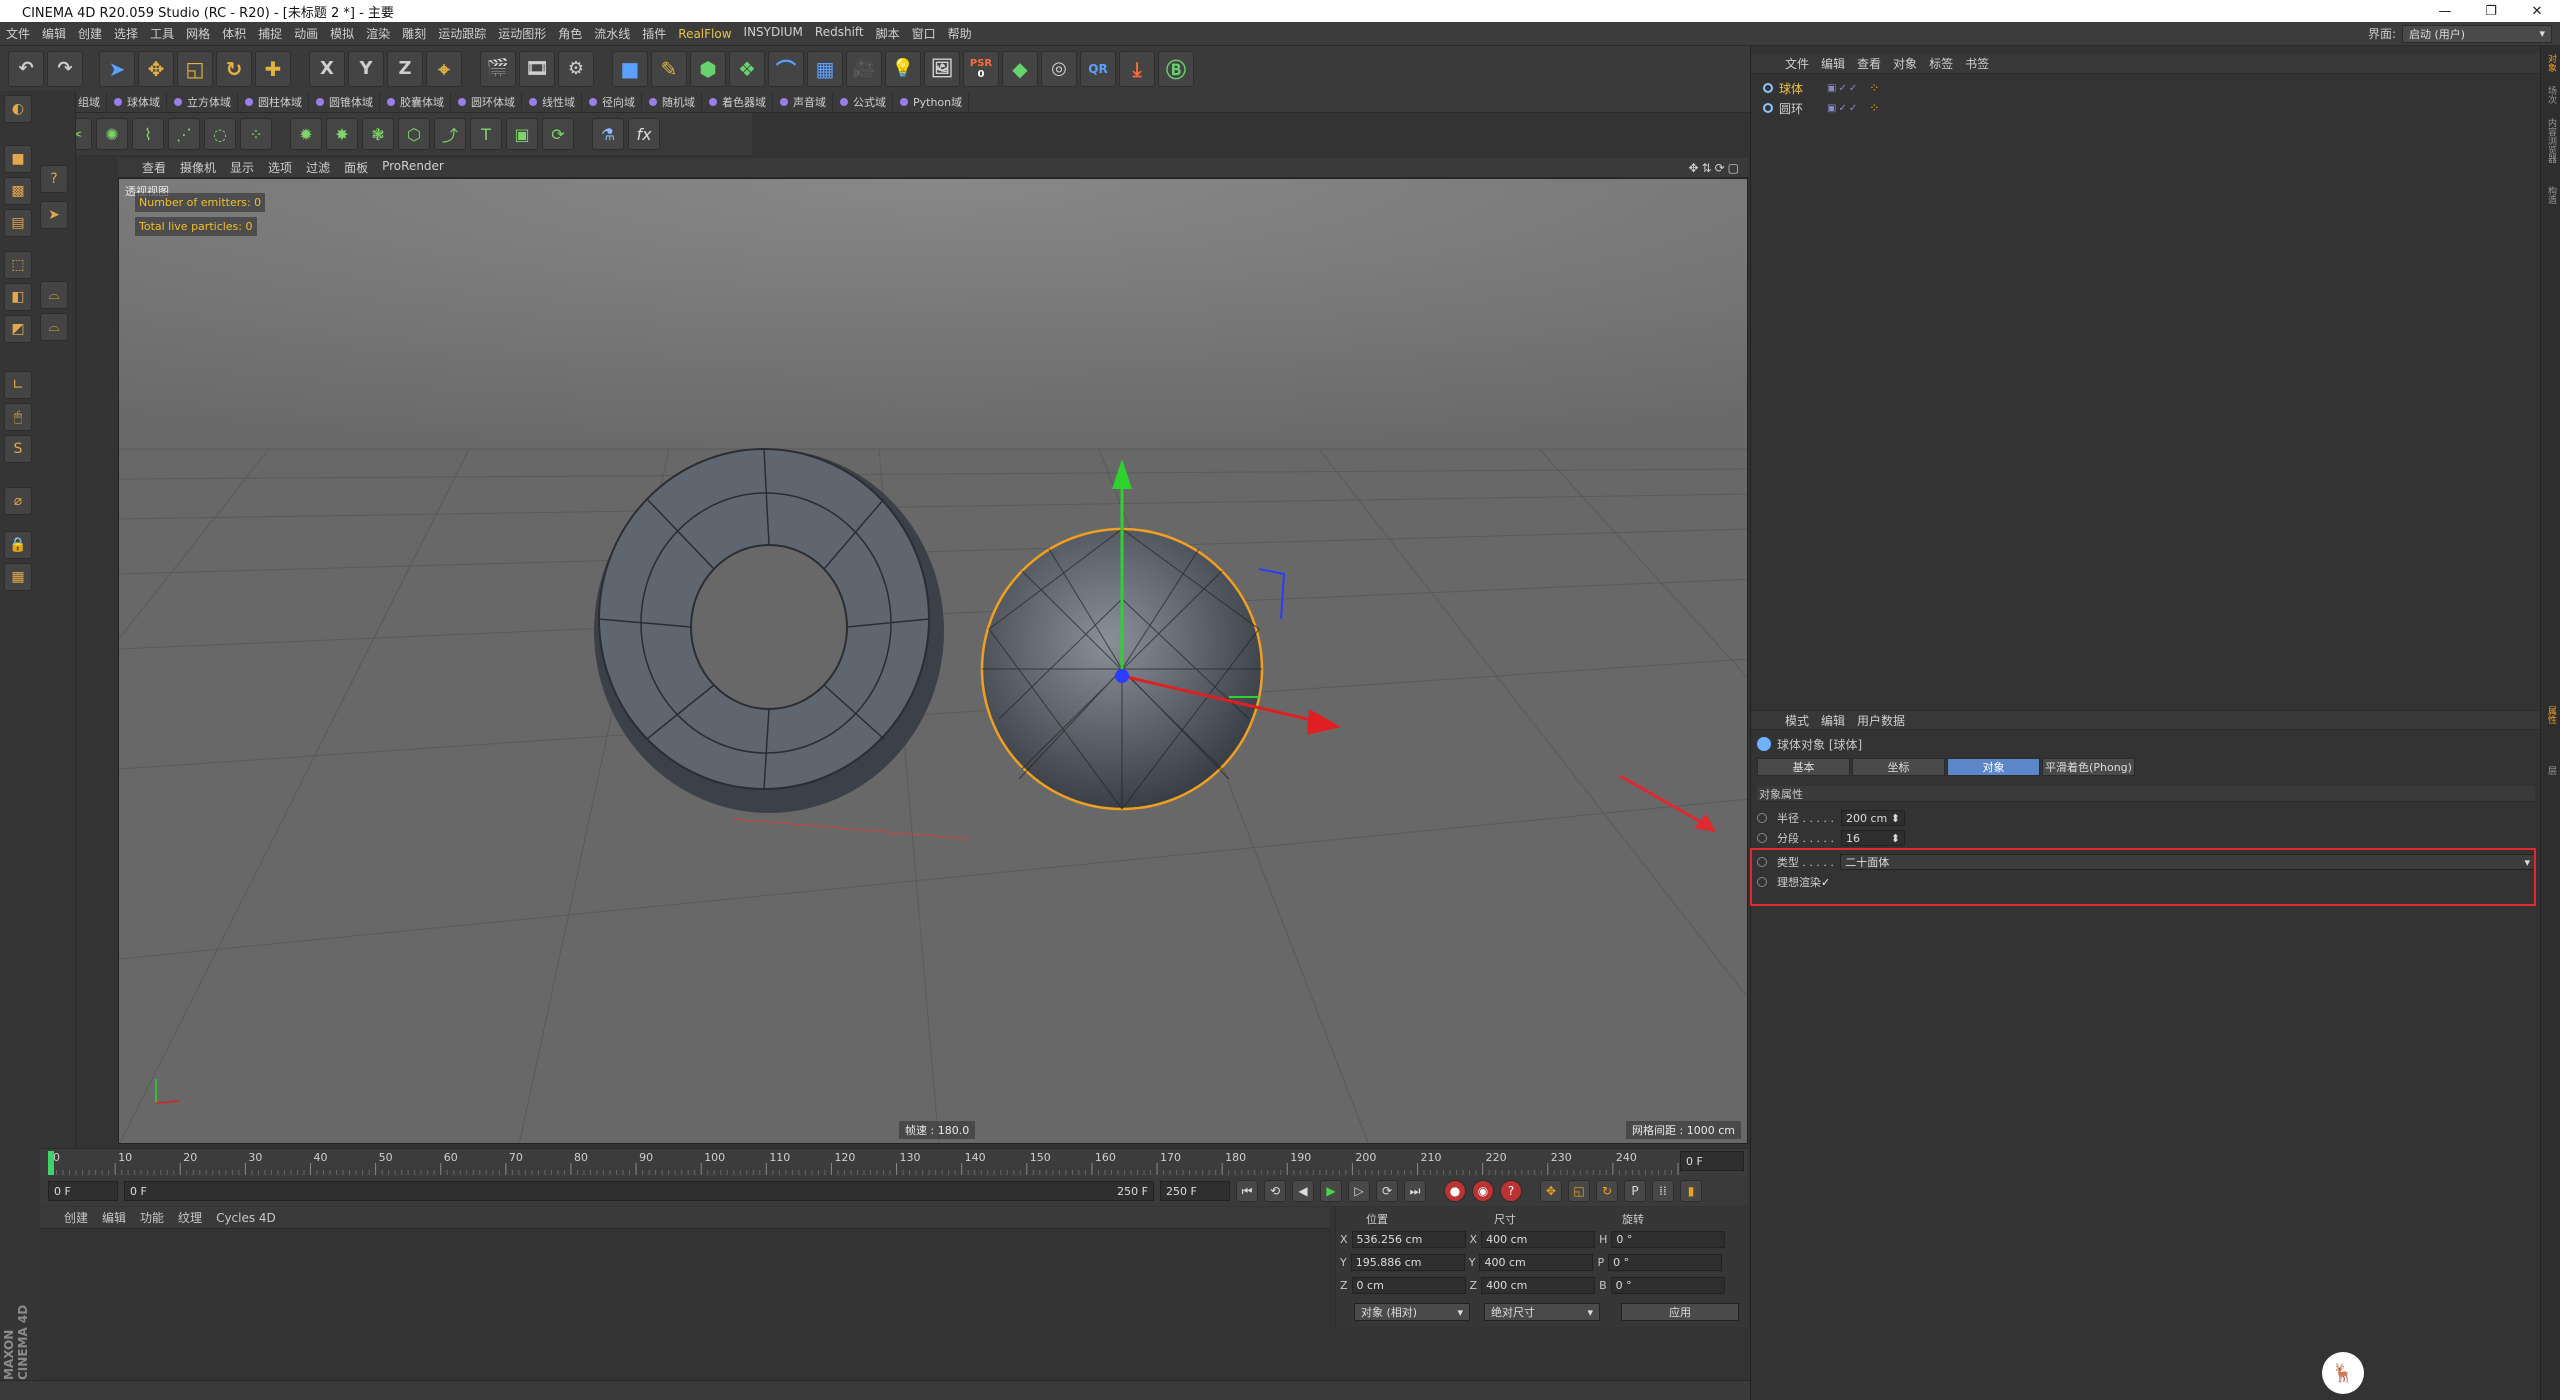 Image resolution: width=2560 pixels, height=1400 pixels. Describe the element at coordinates (378, 33) in the screenshot. I see `menu-item: 渲染` at that location.